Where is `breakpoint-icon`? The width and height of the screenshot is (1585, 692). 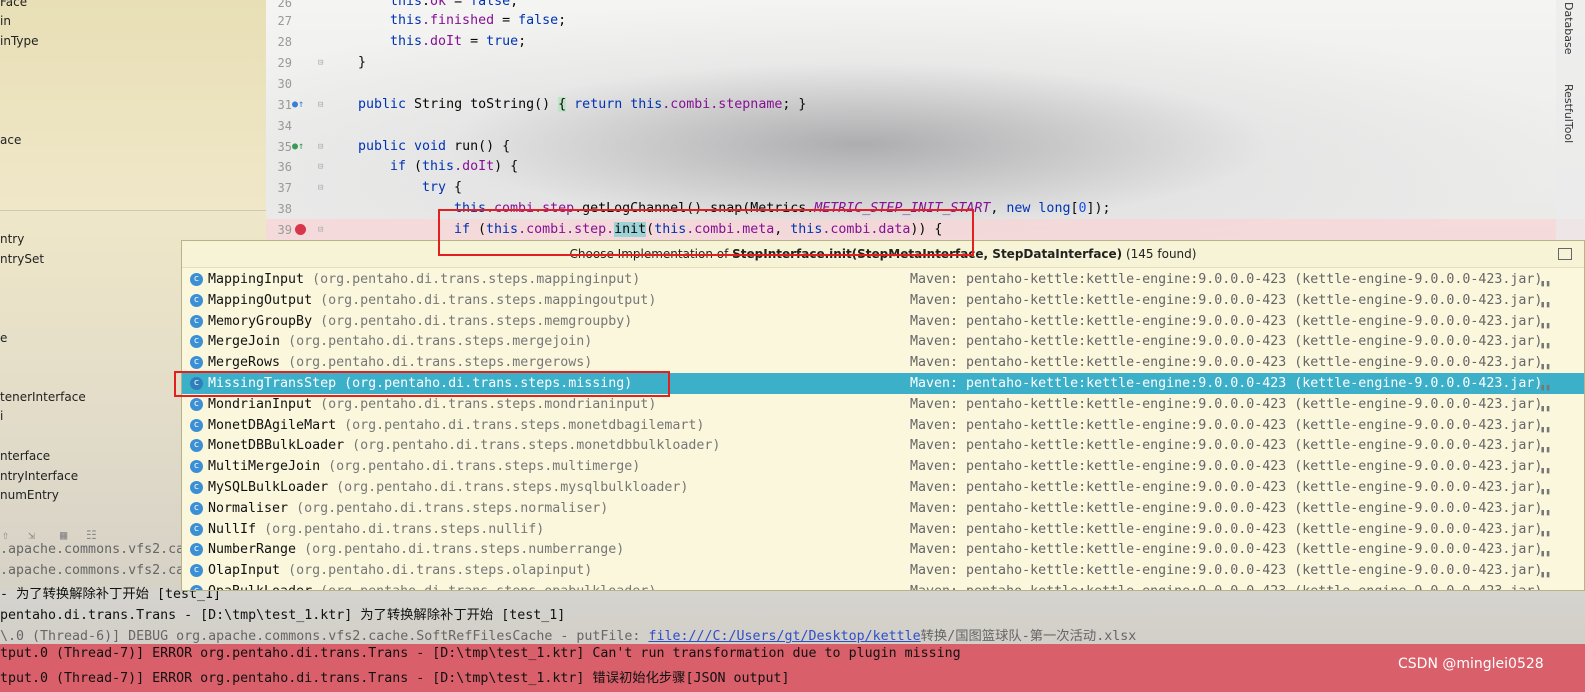 breakpoint-icon is located at coordinates (300, 229).